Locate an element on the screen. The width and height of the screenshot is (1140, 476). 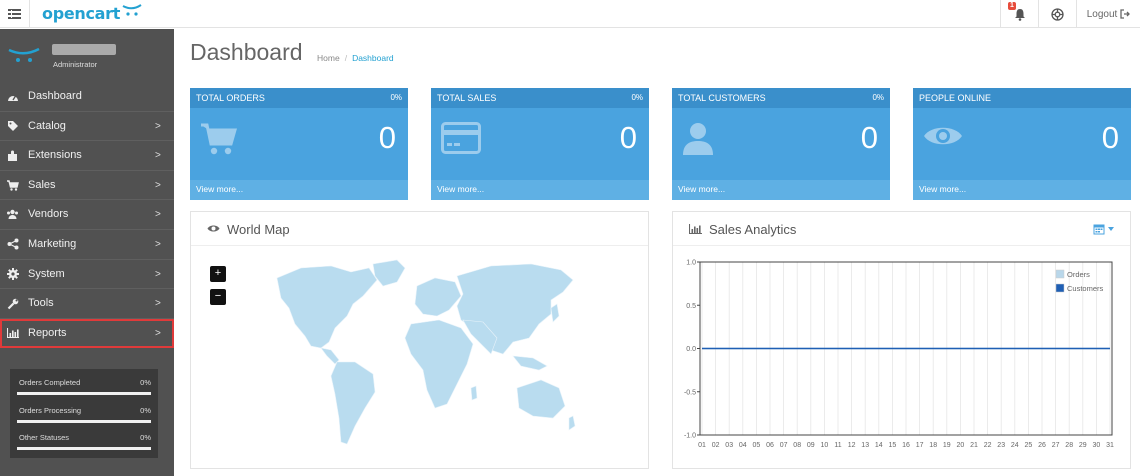
x-tick-label: 08 is located at coordinates (797, 445).